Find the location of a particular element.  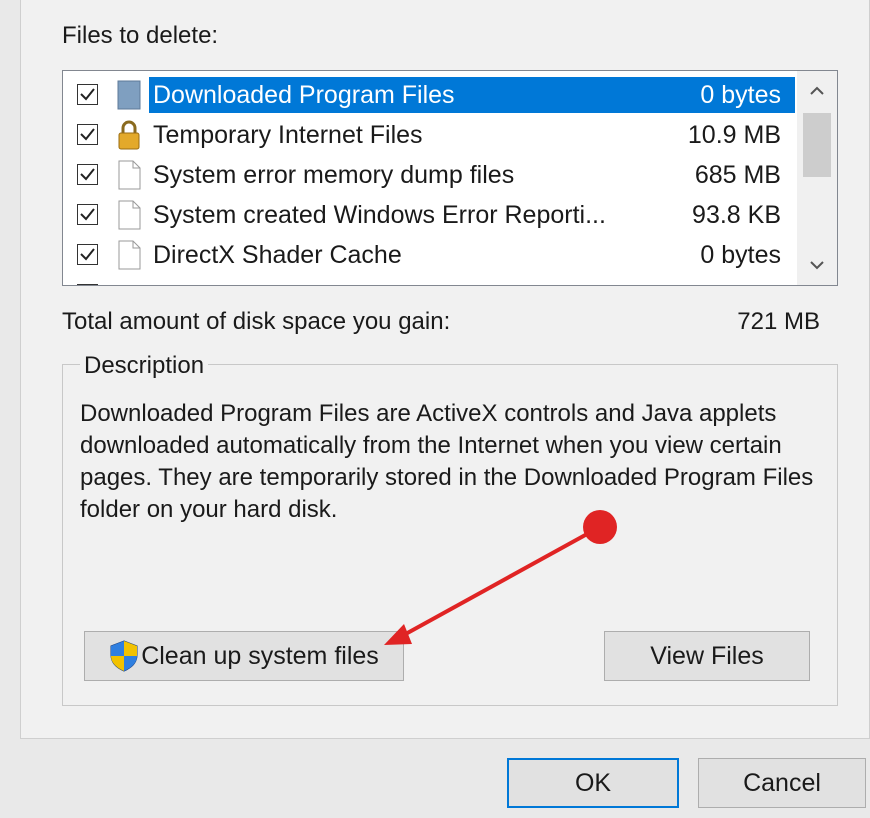

list-item: System error memory dump files 685 MB is located at coordinates (429, 175).